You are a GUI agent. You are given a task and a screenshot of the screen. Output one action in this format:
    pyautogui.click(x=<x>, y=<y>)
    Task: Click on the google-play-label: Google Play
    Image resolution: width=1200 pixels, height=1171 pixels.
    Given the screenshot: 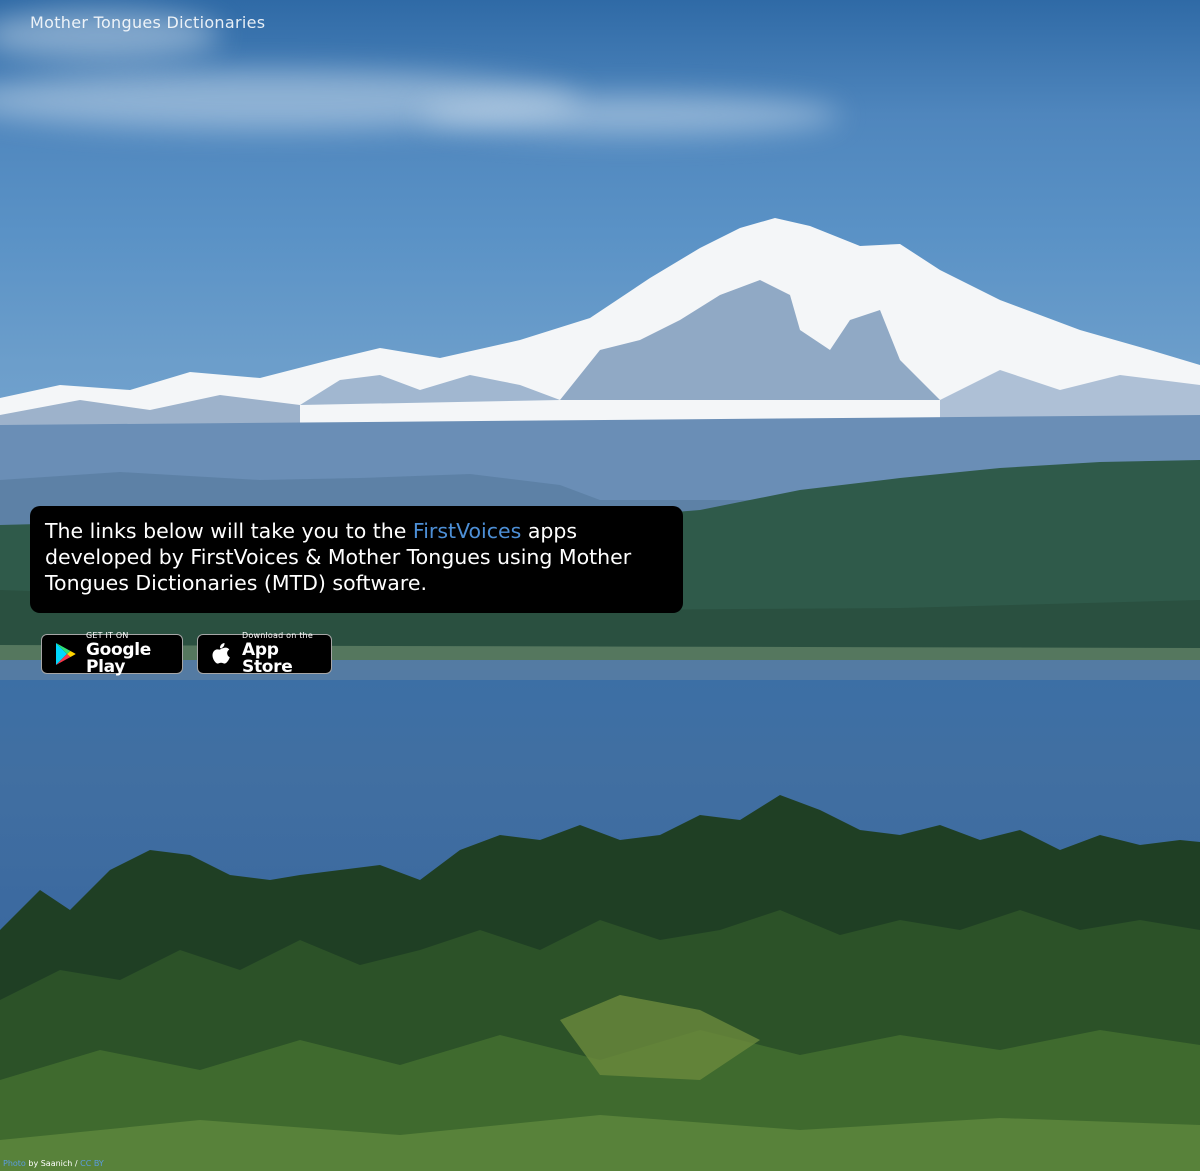 What is the action you would take?
    pyautogui.click(x=119, y=658)
    